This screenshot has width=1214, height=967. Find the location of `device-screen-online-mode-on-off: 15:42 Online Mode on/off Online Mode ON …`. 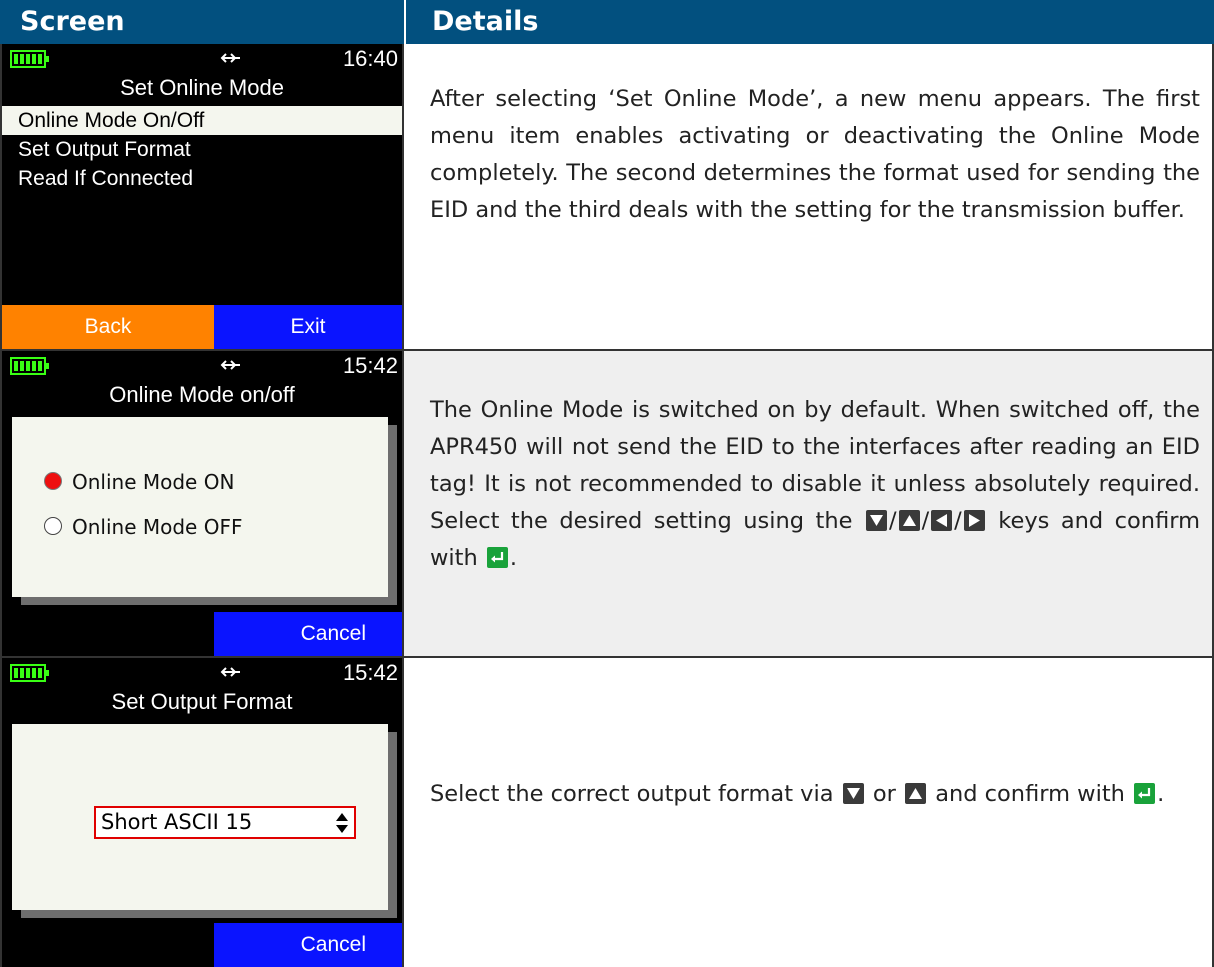

device-screen-online-mode-on-off: 15:42 Online Mode on/off Online Mode ON … is located at coordinates (202, 503).